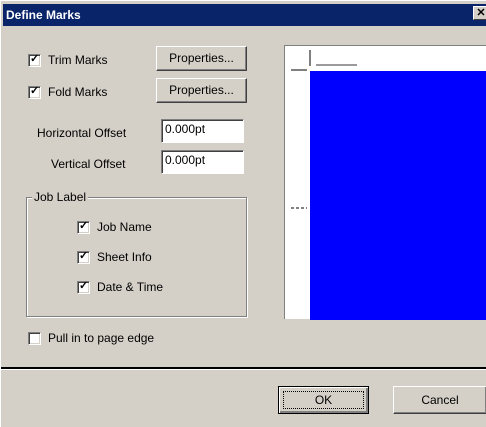 This screenshot has height=427, width=486. I want to click on trim-marks-checkbox: ✓ Trim Marks, so click(68, 60).